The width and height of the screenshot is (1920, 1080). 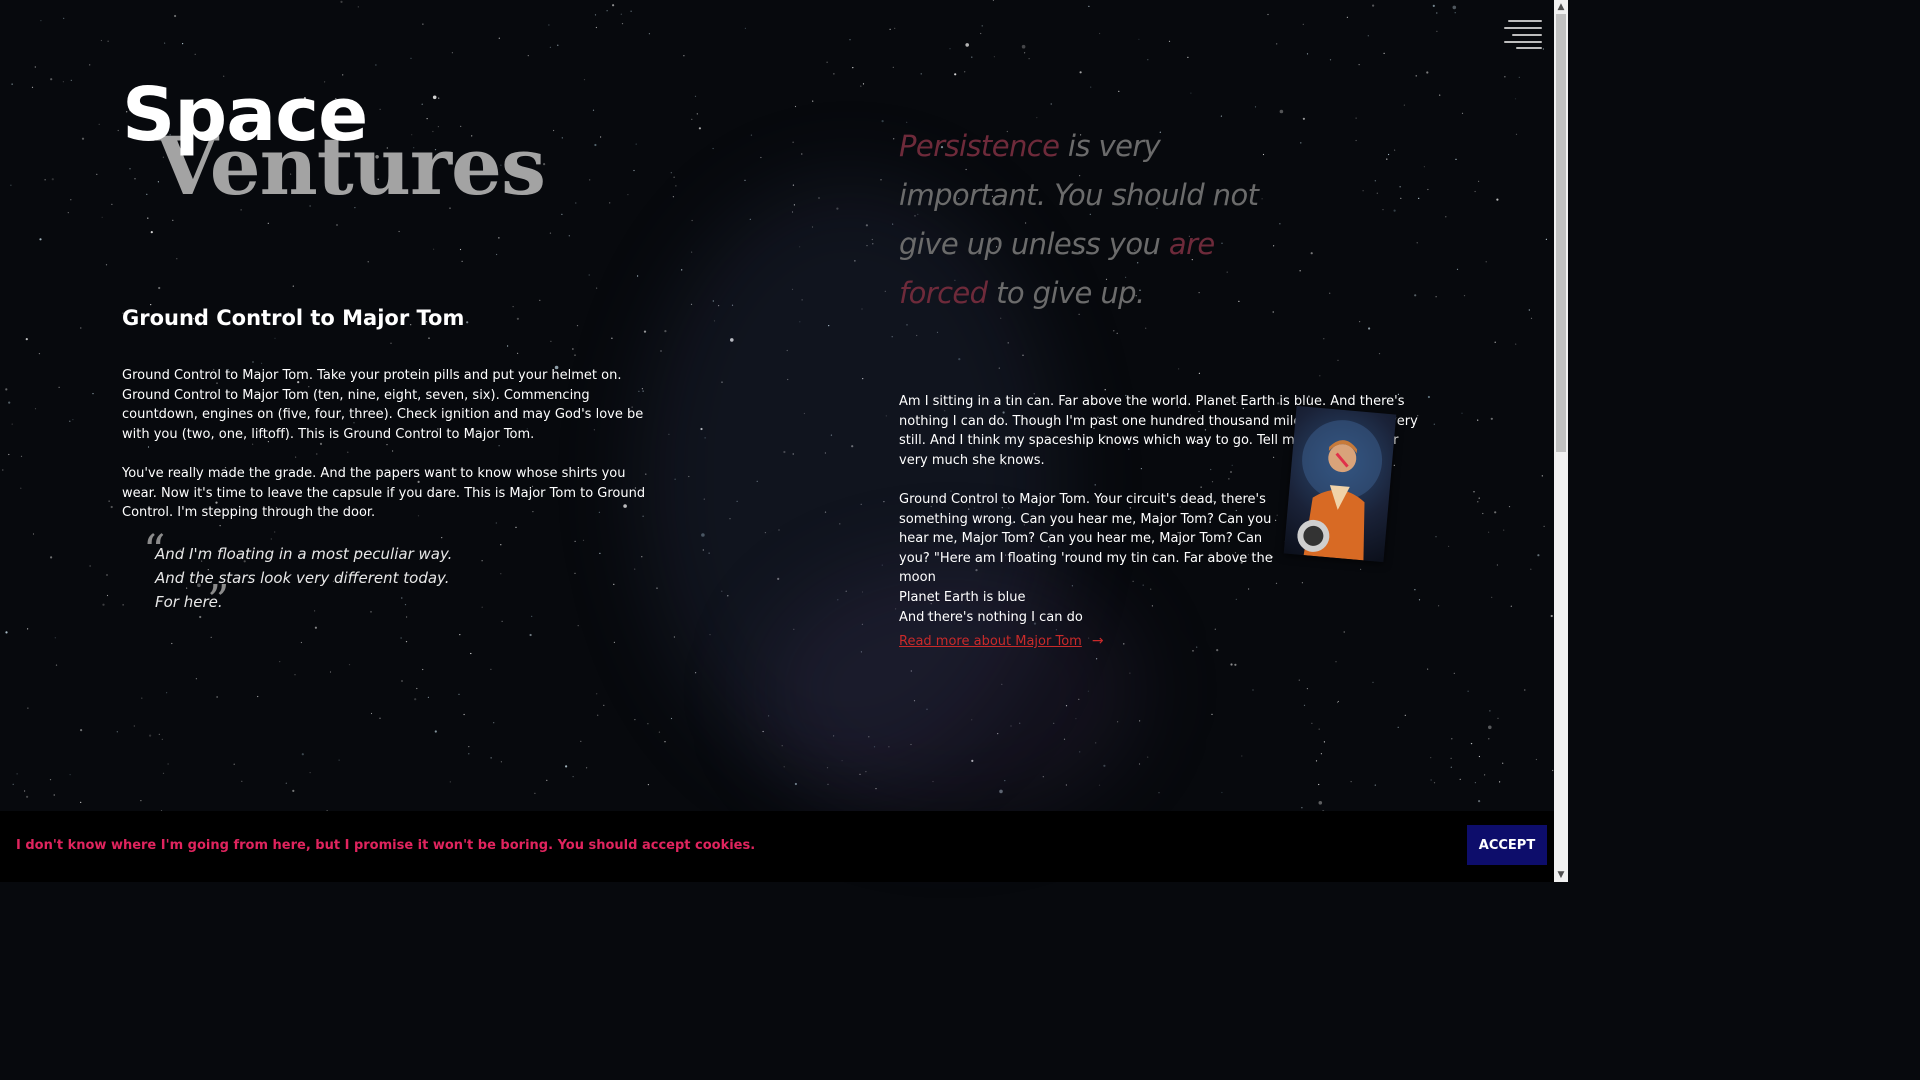 What do you see at coordinates (1561, 875) in the screenshot?
I see `scroll-down-icon: ▼` at bounding box center [1561, 875].